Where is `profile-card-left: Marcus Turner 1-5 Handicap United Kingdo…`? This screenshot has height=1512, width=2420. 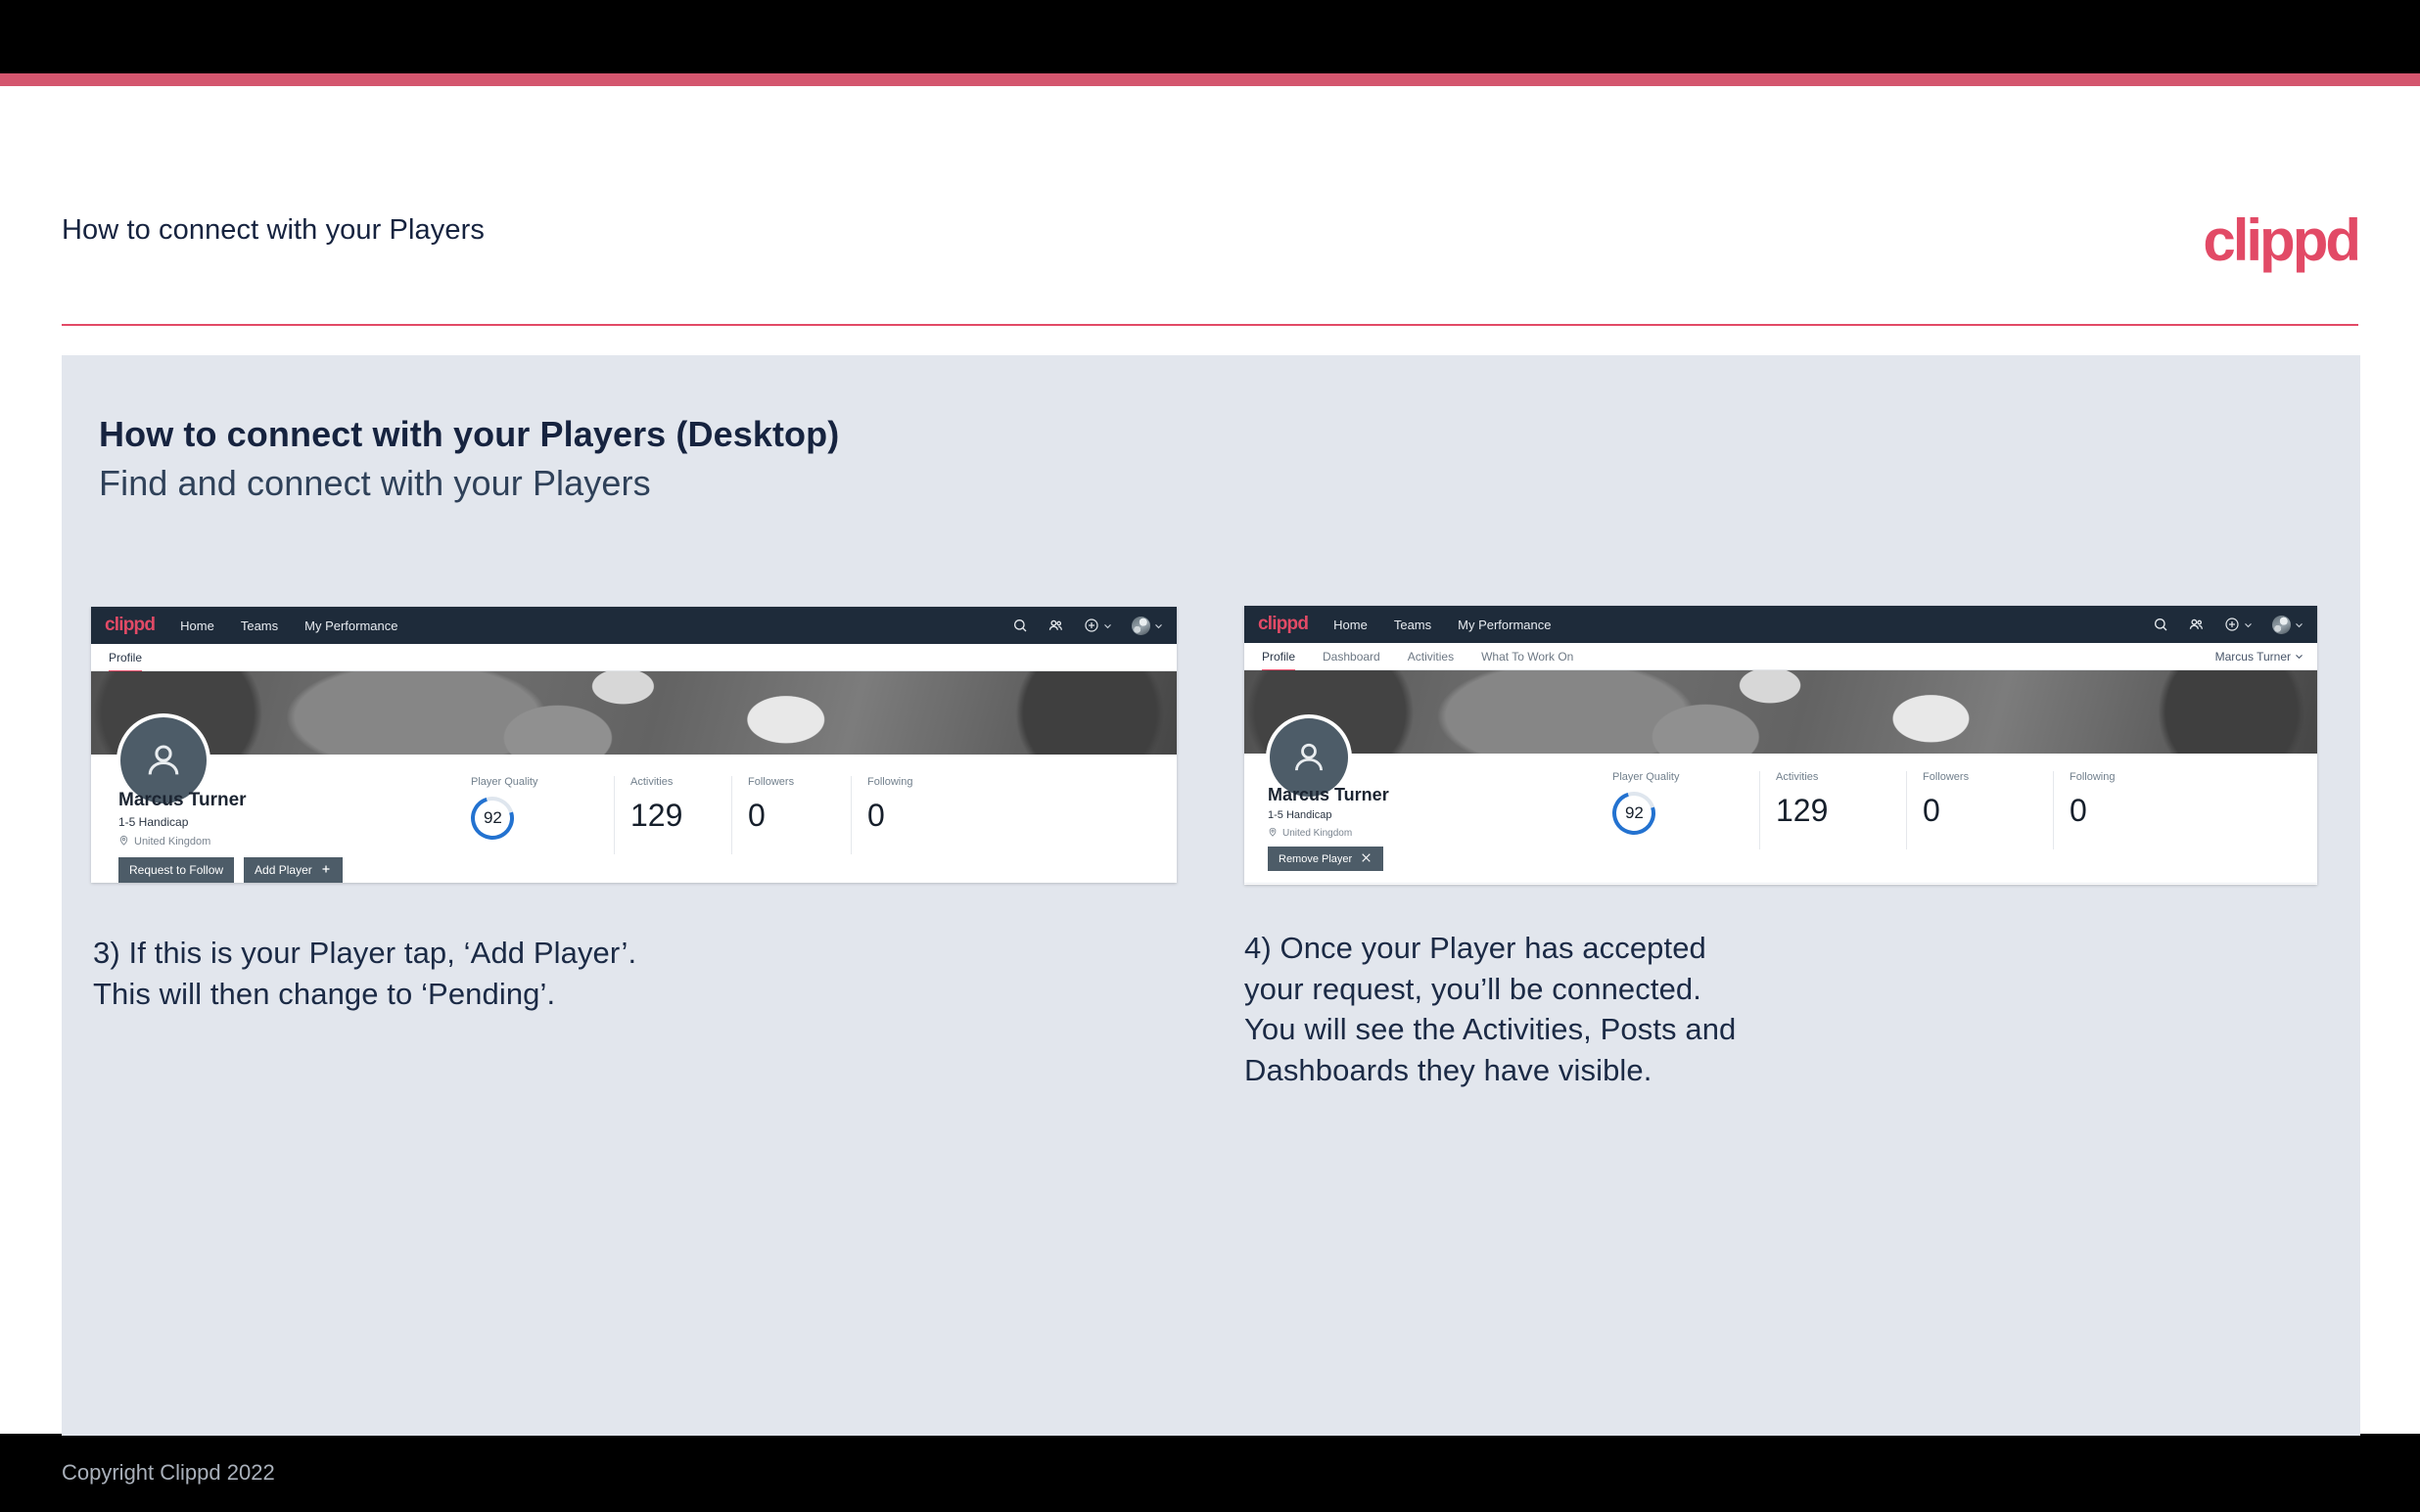
profile-card-left: Marcus Turner 1-5 Handicap United Kingdo… is located at coordinates (634, 798).